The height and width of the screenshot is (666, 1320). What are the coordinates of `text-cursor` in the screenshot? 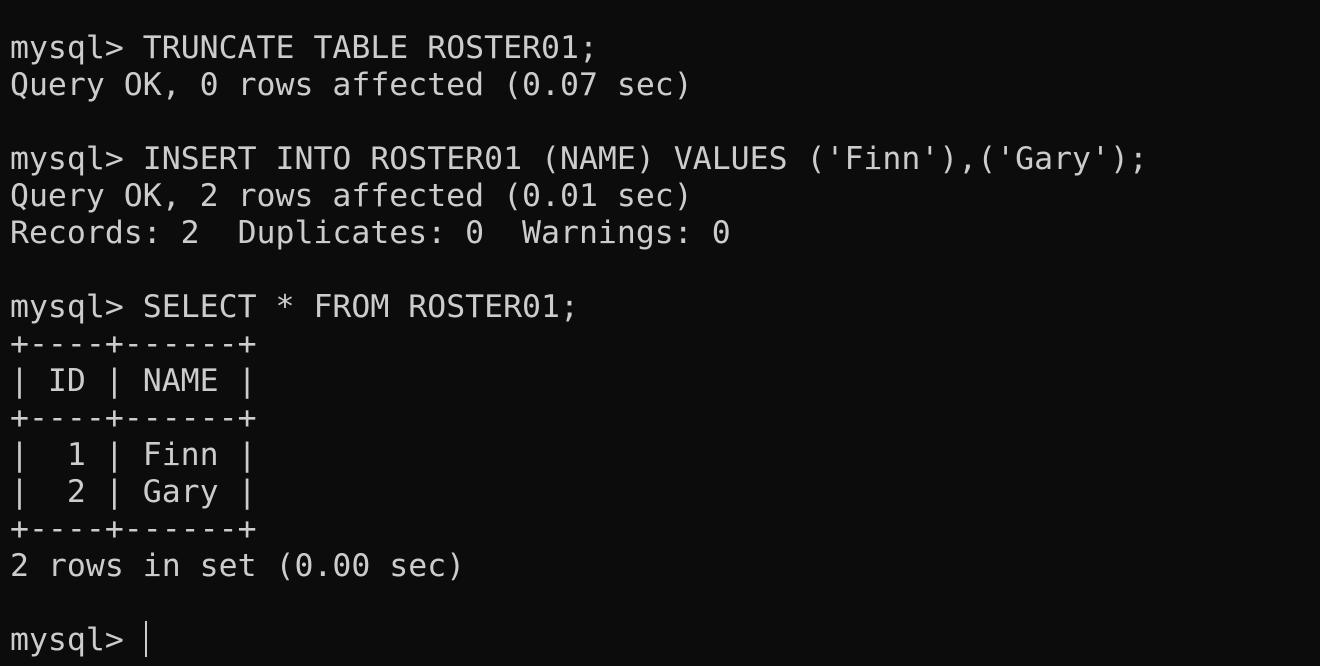 It's located at (145, 639).